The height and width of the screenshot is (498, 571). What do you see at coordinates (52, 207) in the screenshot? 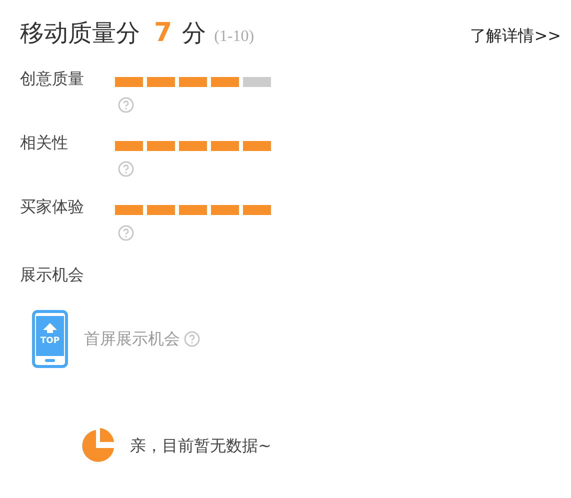
I see `metric-label: 买家体验` at bounding box center [52, 207].